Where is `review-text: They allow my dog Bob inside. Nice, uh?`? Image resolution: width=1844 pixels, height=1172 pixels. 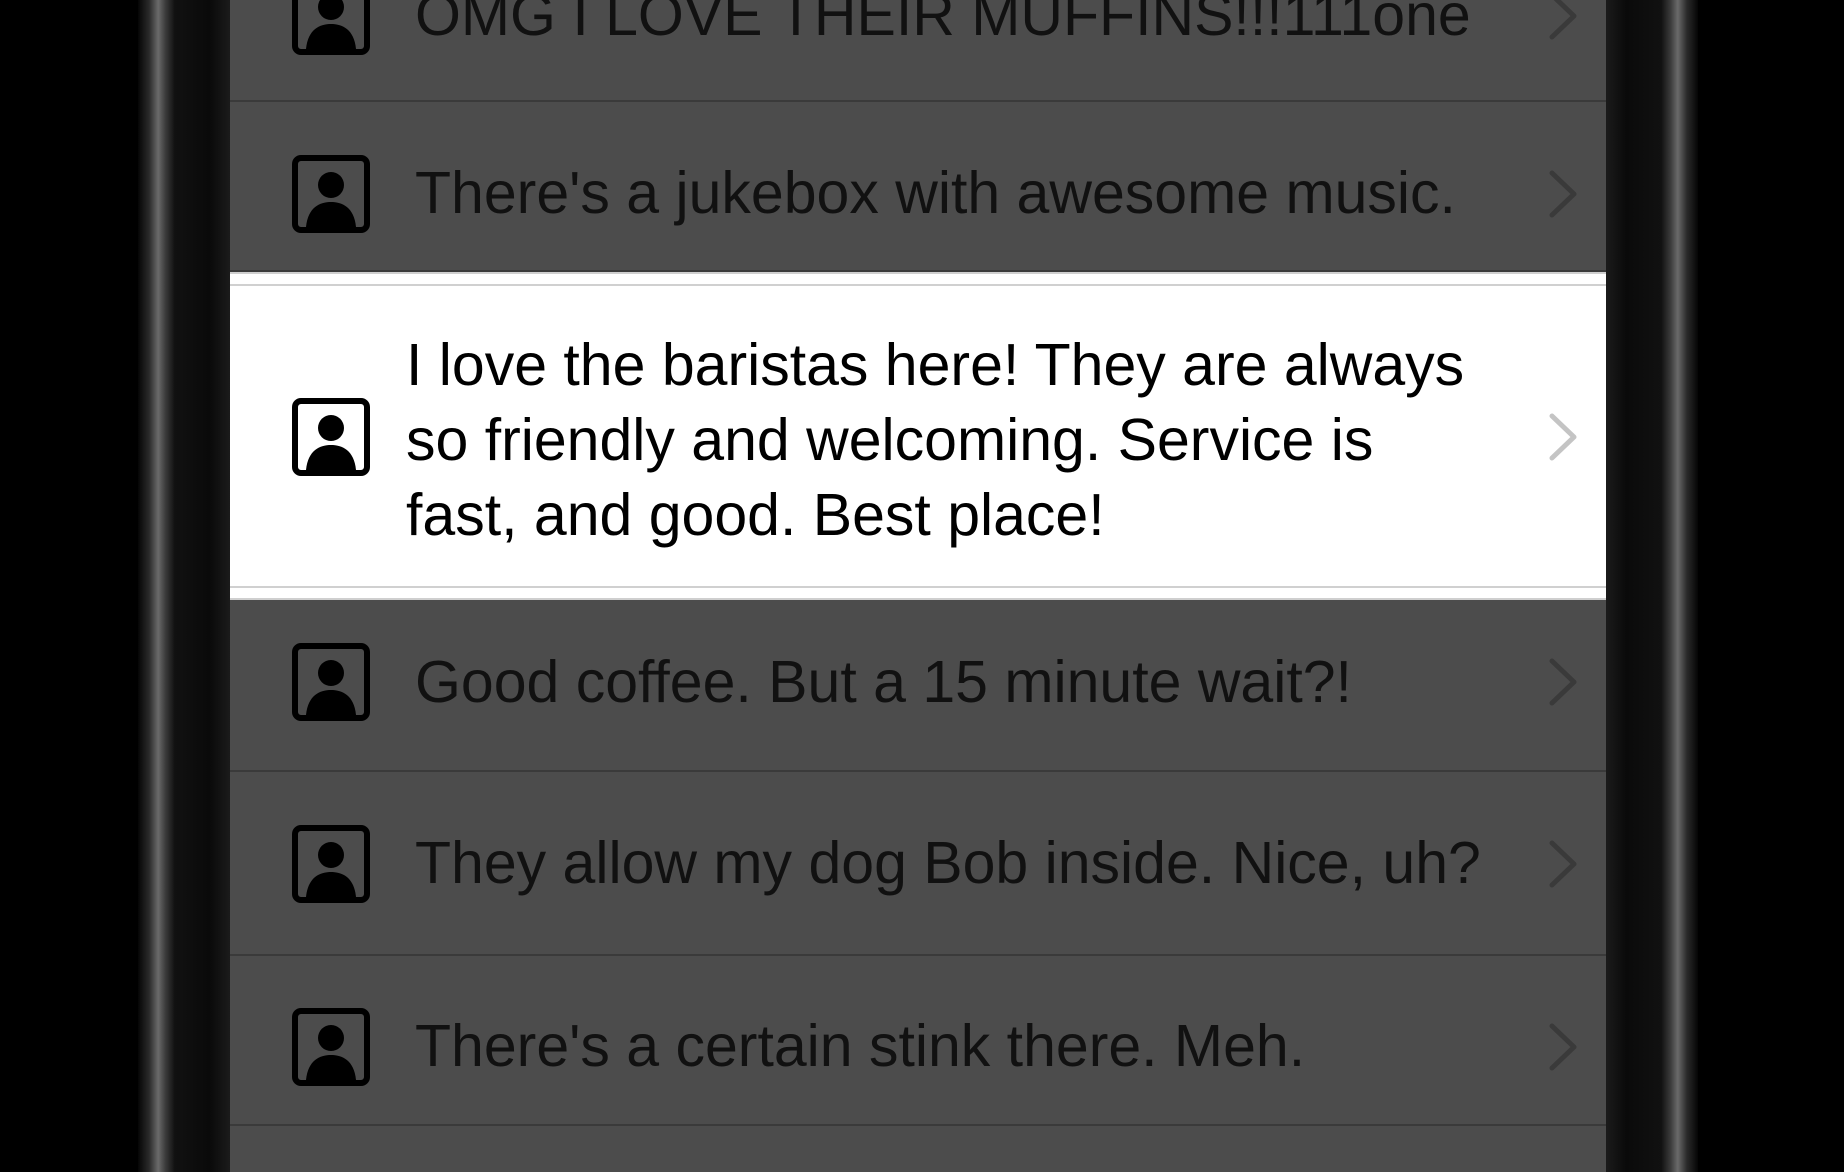 review-text: They allow my dog Bob inside. Nice, uh? is located at coordinates (948, 863).